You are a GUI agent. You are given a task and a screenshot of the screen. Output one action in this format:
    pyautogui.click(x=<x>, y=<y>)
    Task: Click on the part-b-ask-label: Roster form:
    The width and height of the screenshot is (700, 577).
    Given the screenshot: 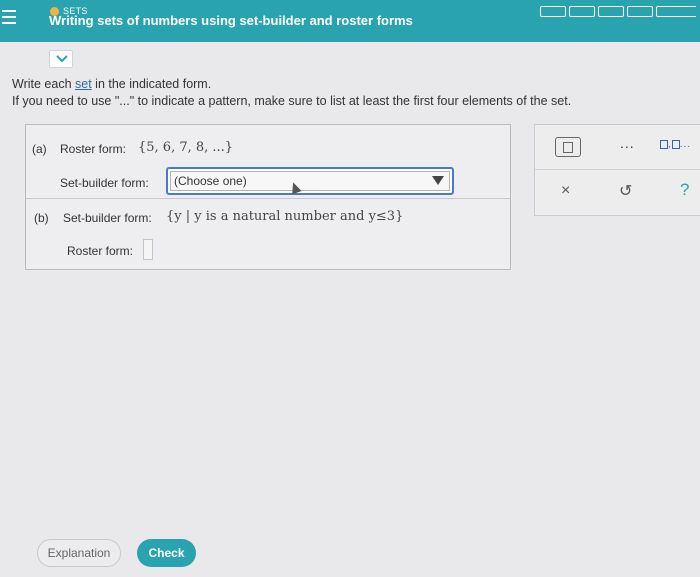 What is the action you would take?
    pyautogui.click(x=100, y=251)
    